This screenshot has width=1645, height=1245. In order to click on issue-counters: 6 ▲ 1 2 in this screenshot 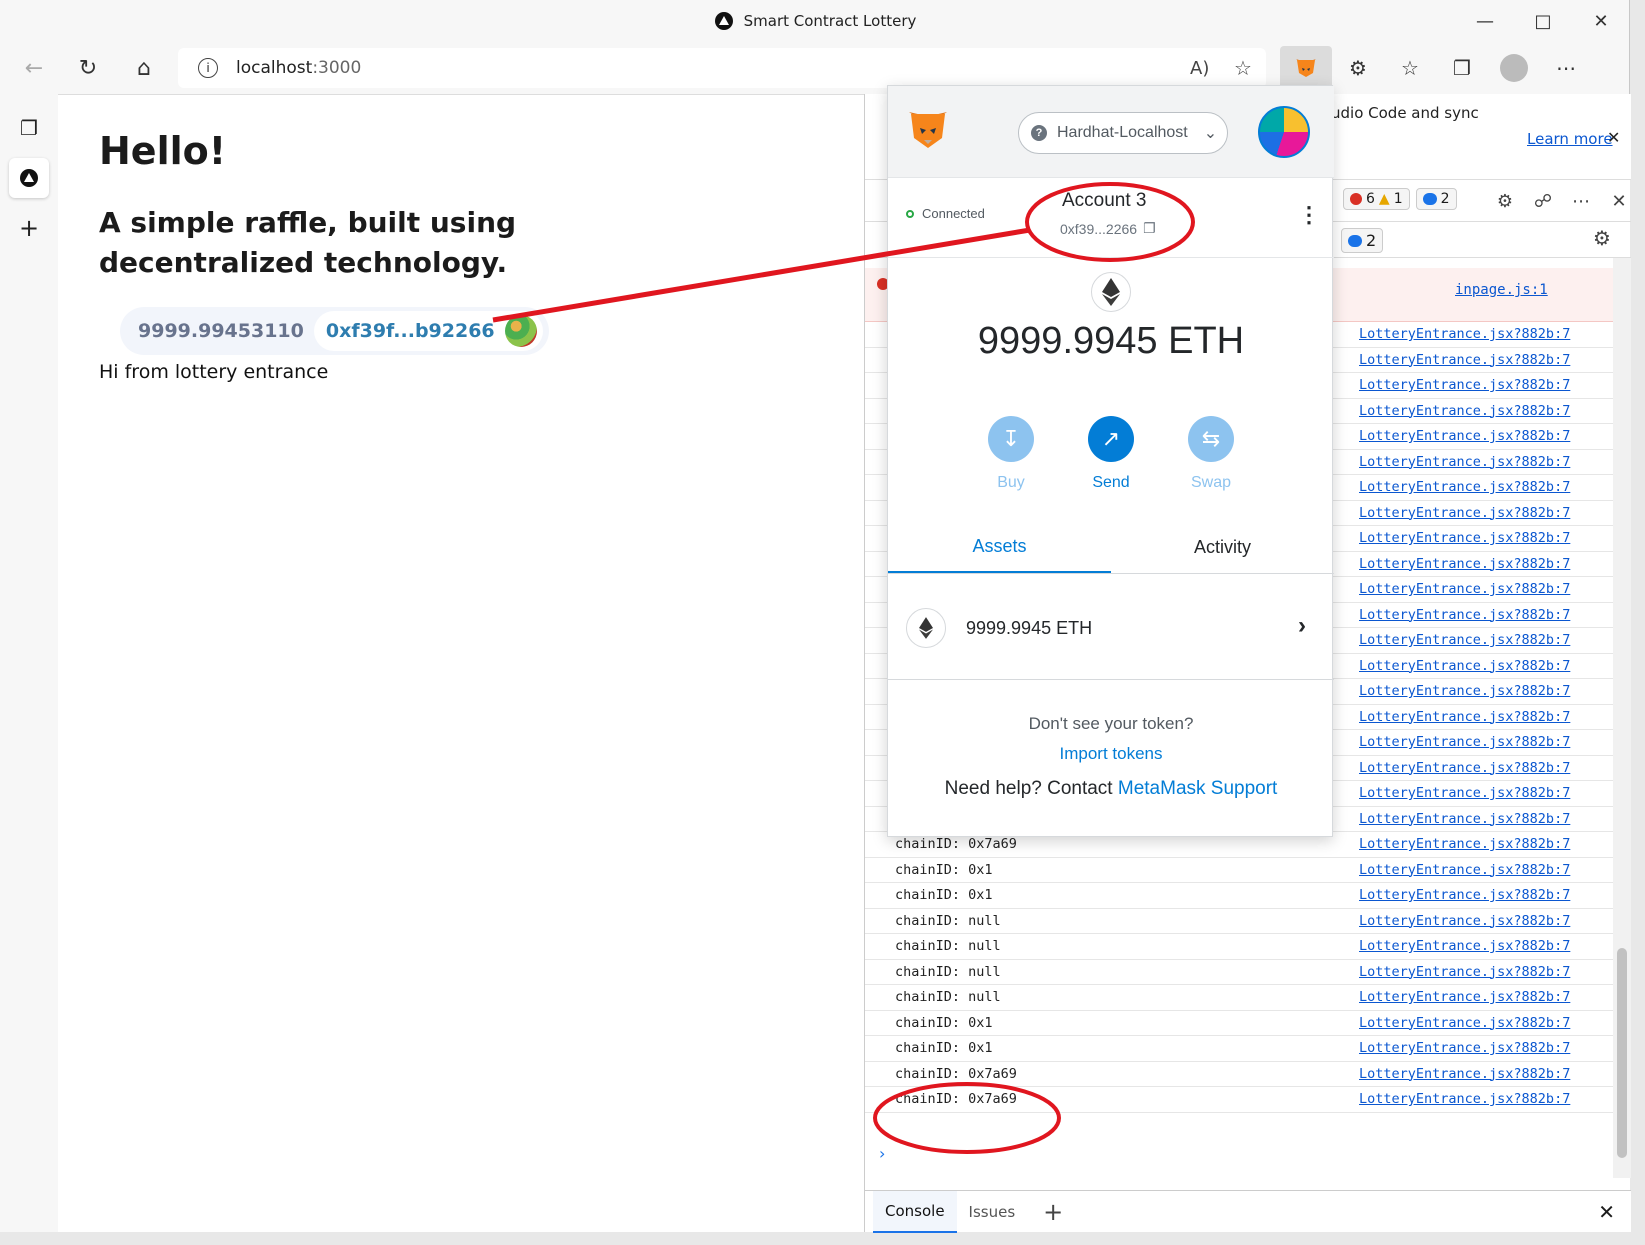, I will do `click(1400, 199)`.